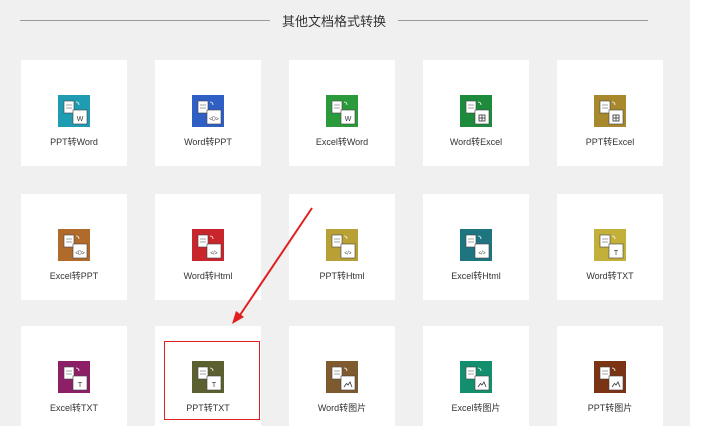 Image resolution: width=716 pixels, height=432 pixels. I want to click on conversion-card-word-to-image: Word转图片, so click(342, 379).